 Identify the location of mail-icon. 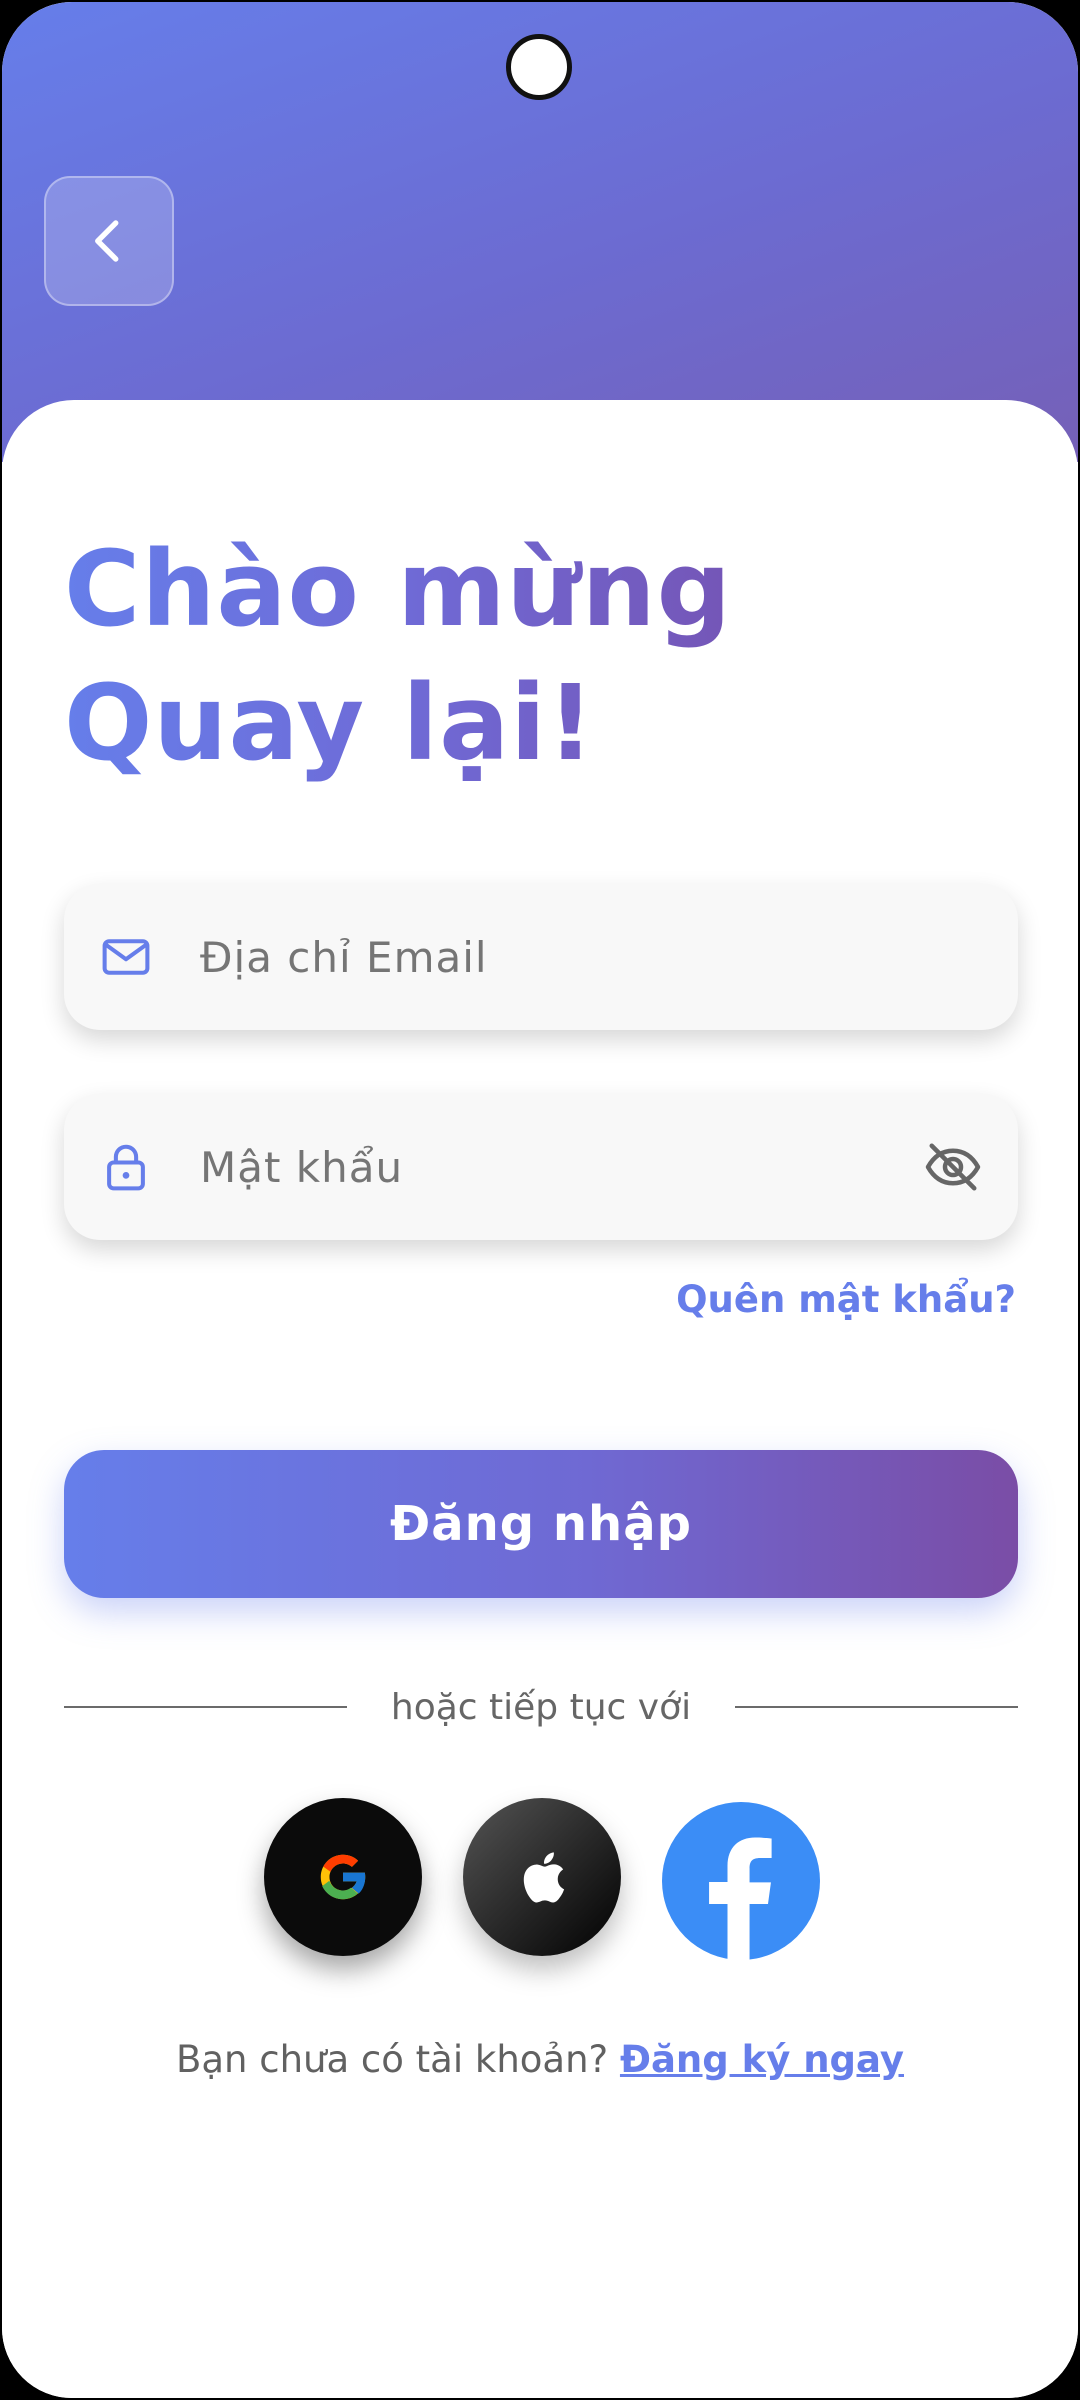
(126, 957).